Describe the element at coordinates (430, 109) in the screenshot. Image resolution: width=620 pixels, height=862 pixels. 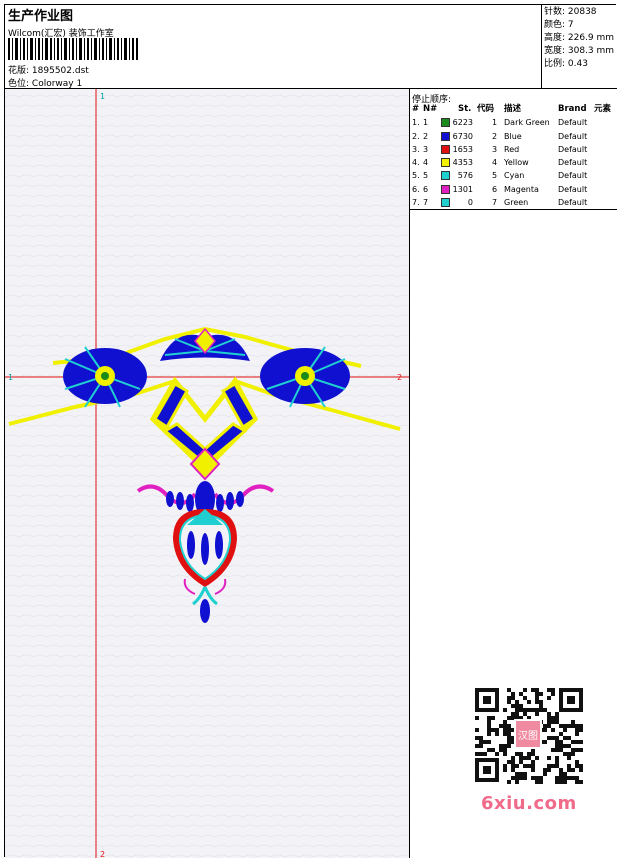
I see `col-no: N#` at that location.